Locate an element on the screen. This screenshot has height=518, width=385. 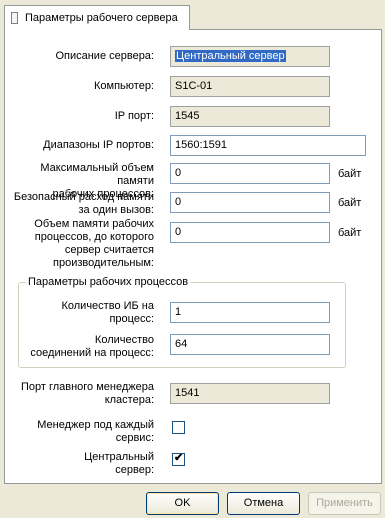
cluster-port-label-line1: Порт главного менеджера is located at coordinates (87, 387).